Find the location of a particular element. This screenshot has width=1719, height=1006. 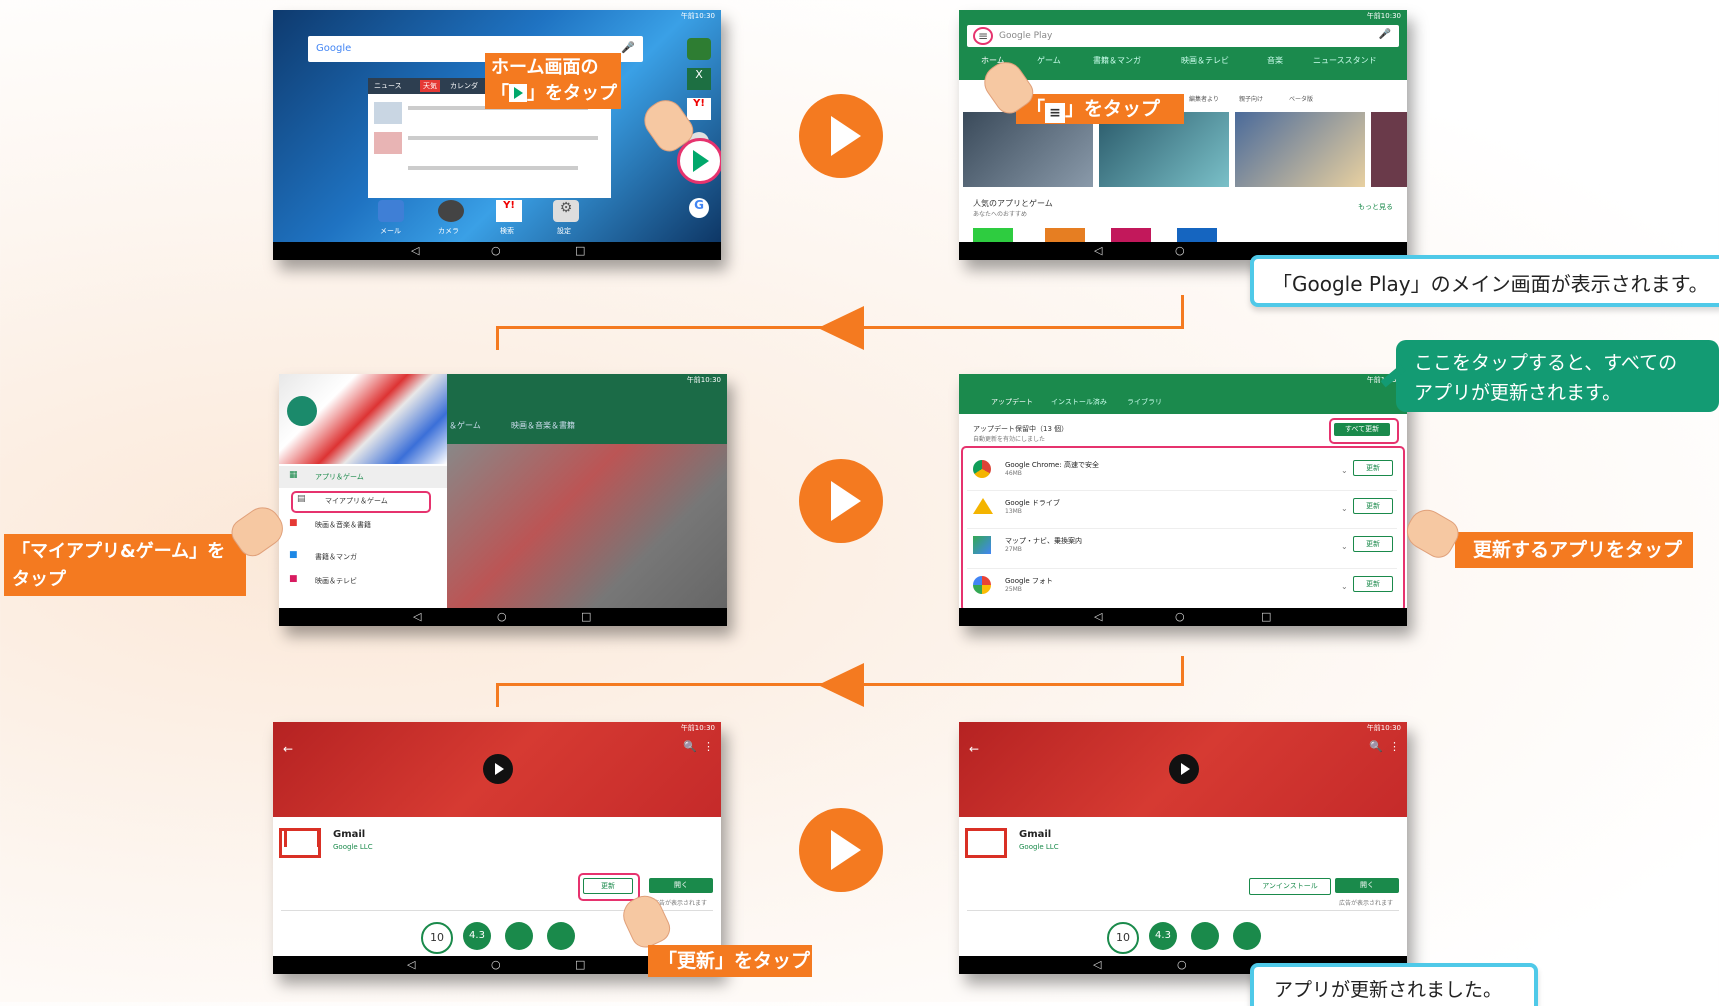

tab-movies: 映画＆テレビ is located at coordinates (1205, 60).